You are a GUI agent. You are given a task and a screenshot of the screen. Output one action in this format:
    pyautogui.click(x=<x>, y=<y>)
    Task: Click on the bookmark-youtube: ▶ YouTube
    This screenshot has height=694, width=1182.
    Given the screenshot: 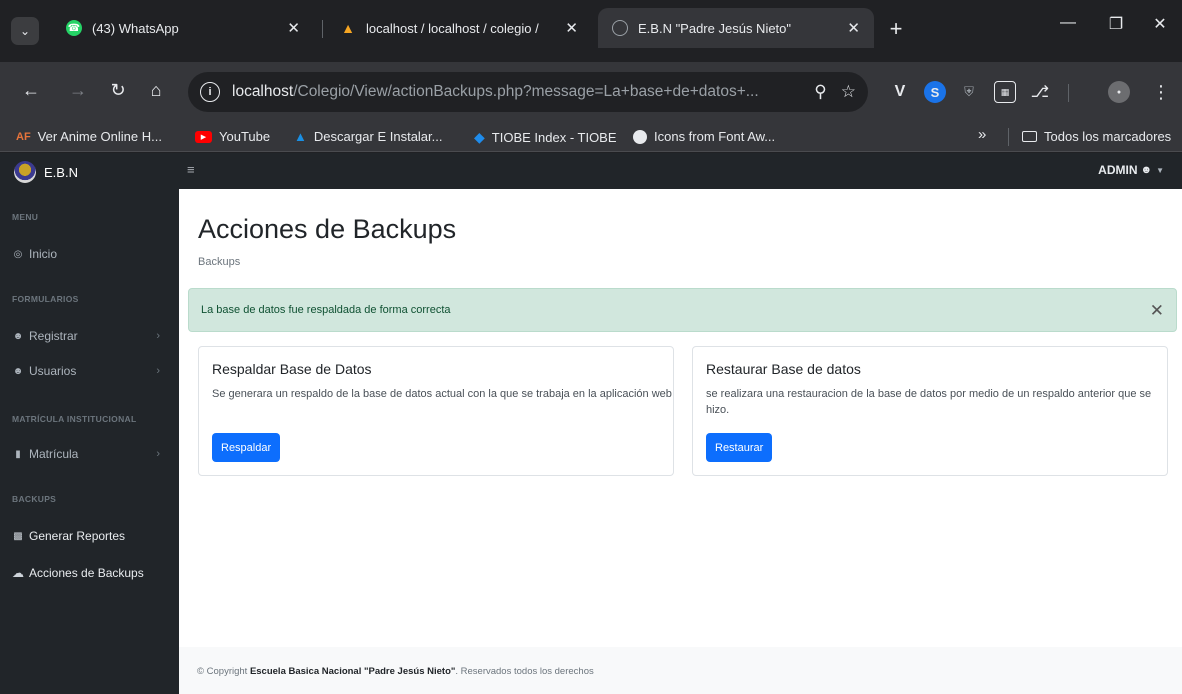 What is the action you would take?
    pyautogui.click(x=232, y=136)
    